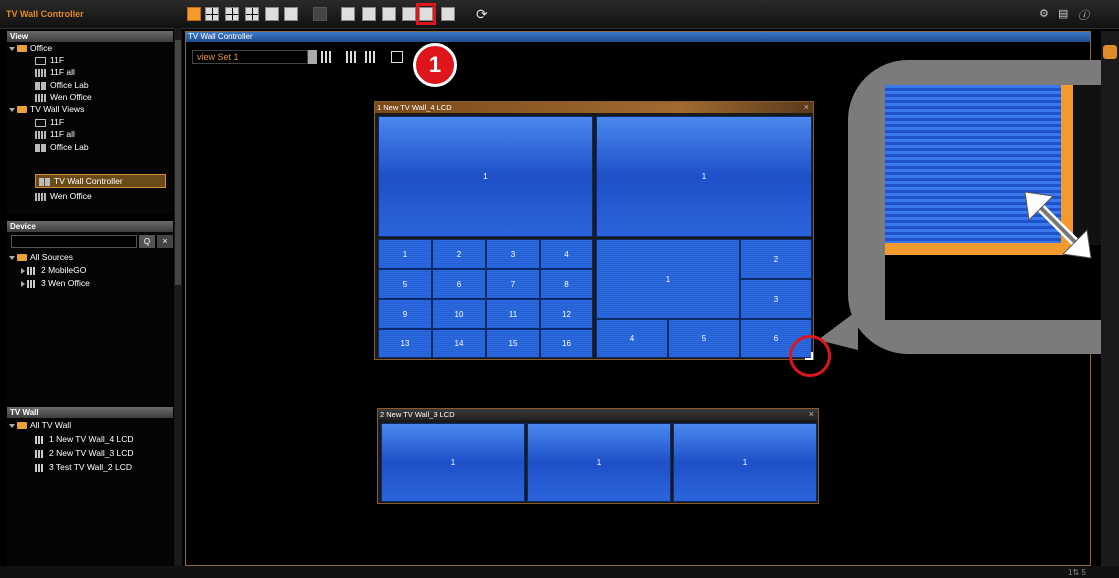 Image resolution: width=1119 pixels, height=578 pixels. I want to click on info-icon: ⓘ, so click(1083, 15).